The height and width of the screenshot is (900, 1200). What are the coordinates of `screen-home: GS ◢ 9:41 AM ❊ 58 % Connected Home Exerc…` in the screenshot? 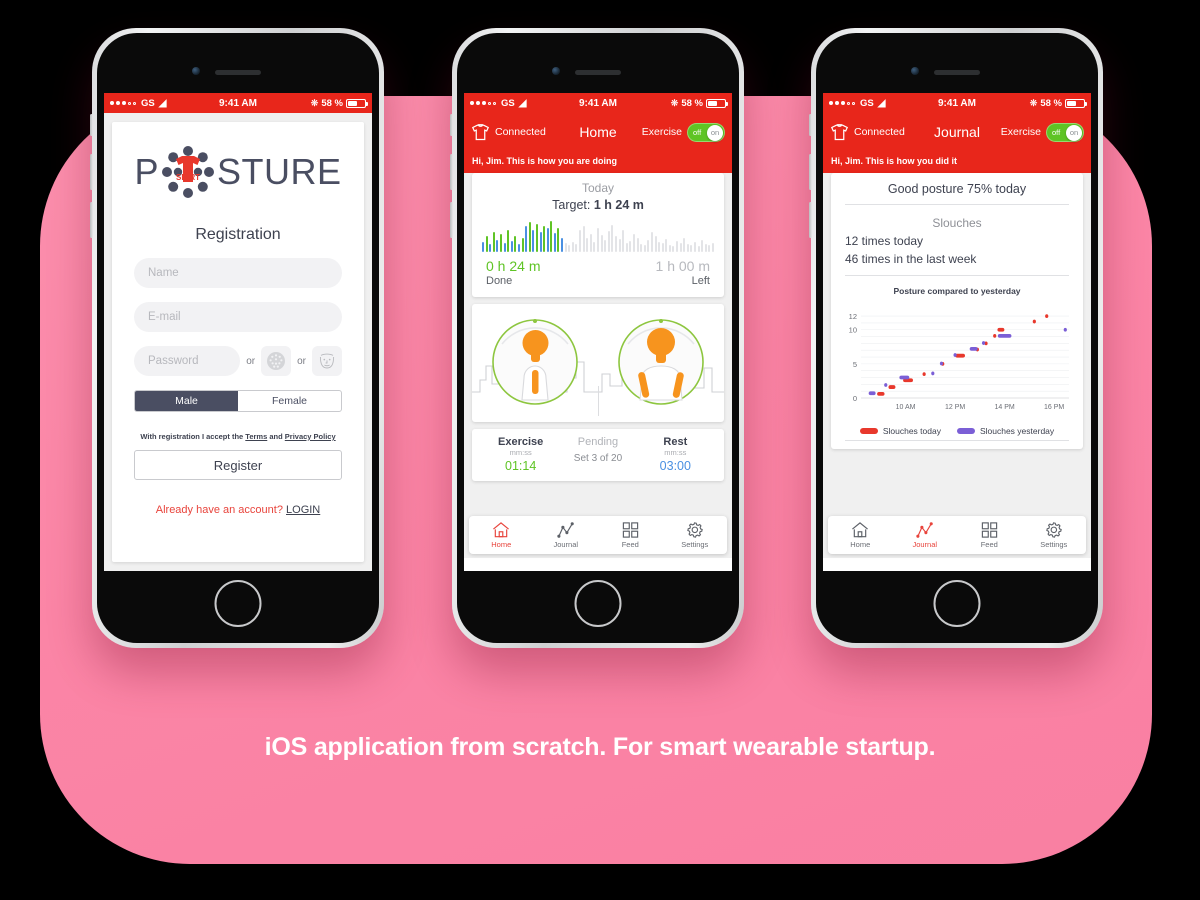 It's located at (598, 332).